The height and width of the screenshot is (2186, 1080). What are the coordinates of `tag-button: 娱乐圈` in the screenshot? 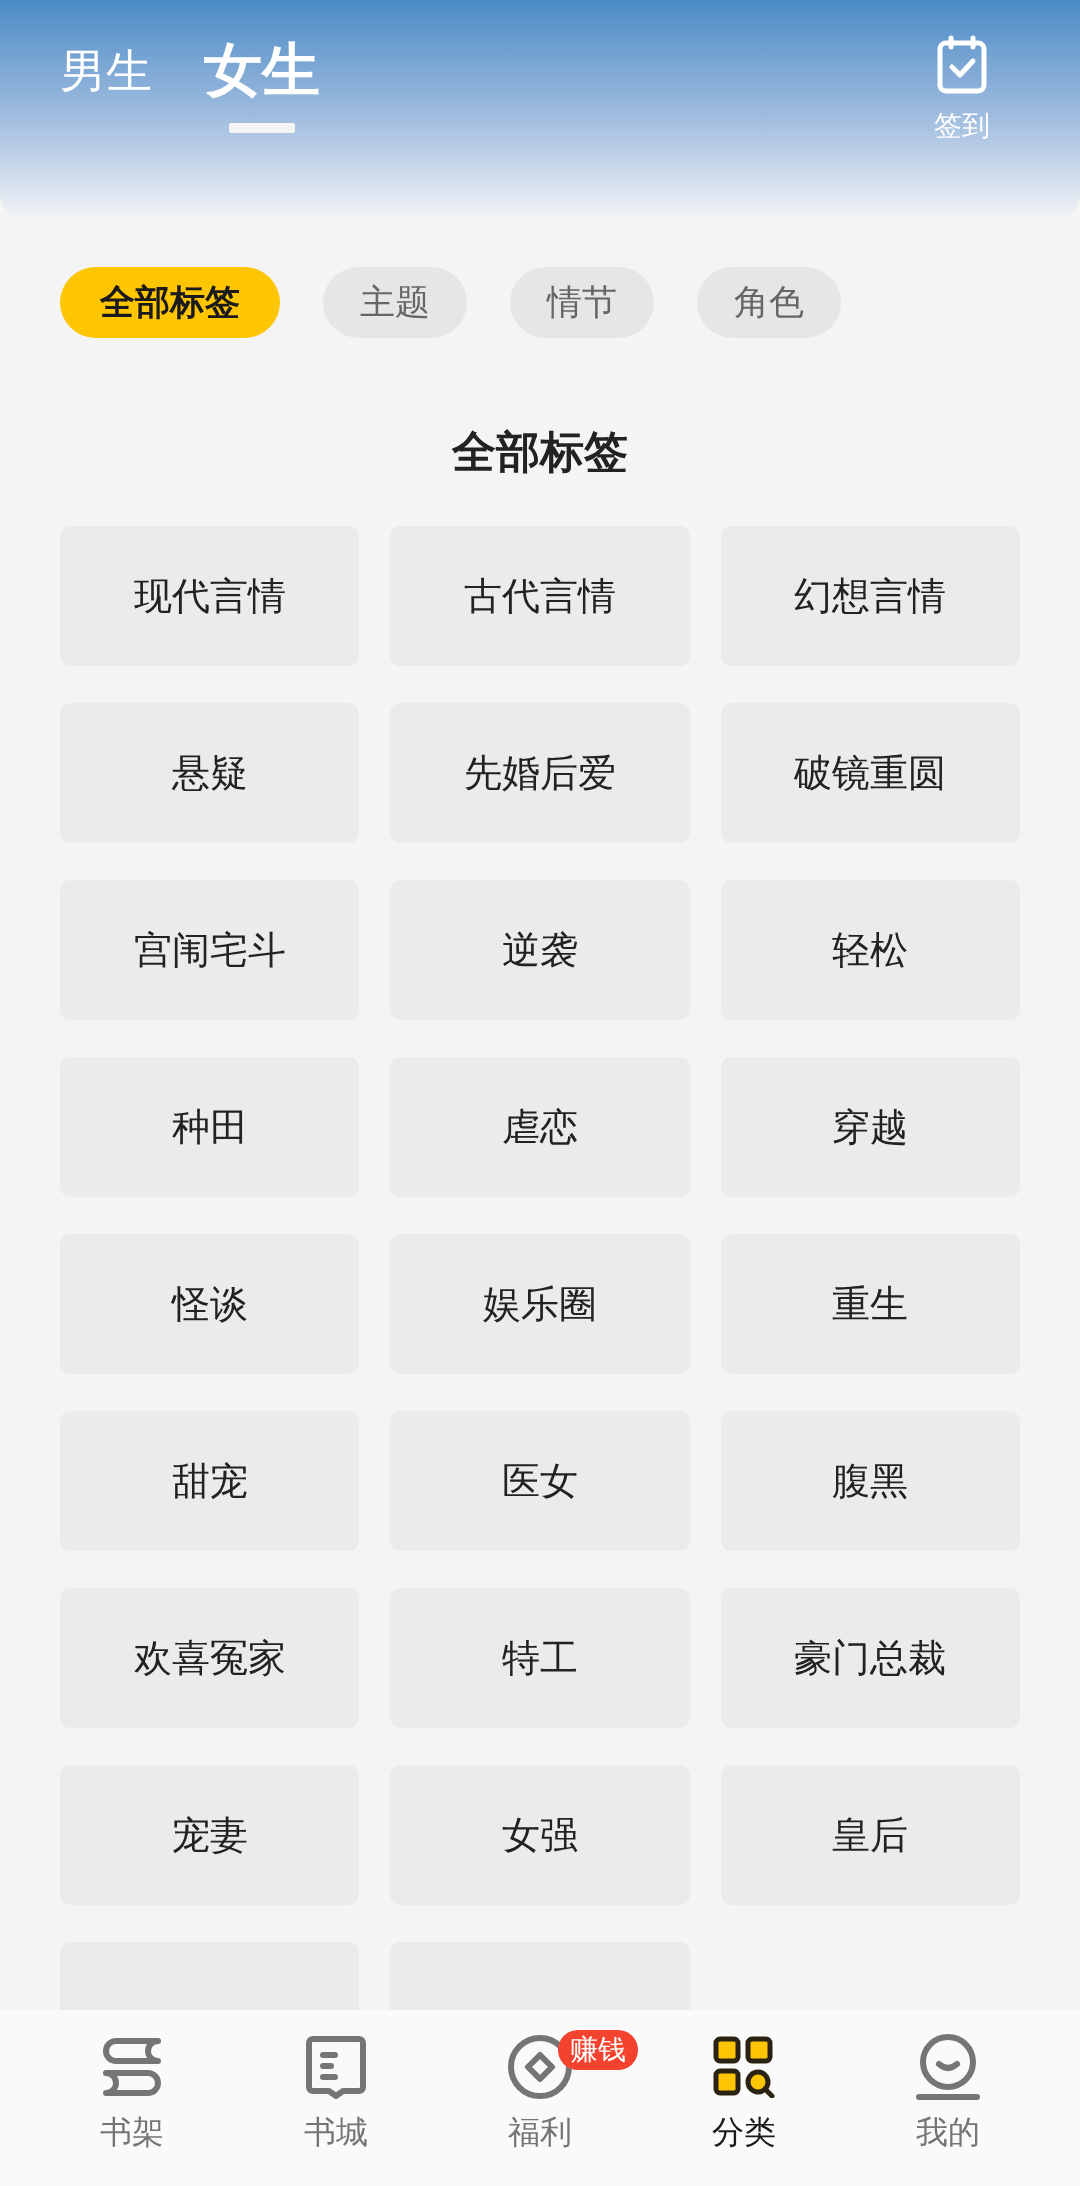 It's located at (540, 1304).